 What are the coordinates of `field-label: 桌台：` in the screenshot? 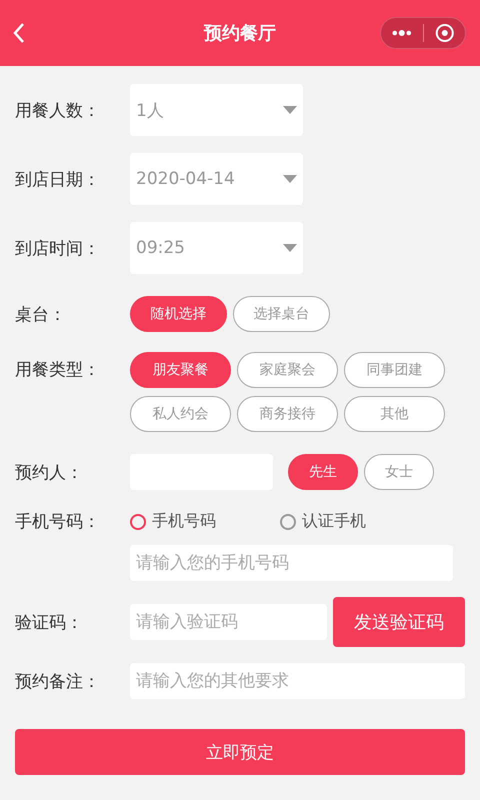 It's located at (41, 315).